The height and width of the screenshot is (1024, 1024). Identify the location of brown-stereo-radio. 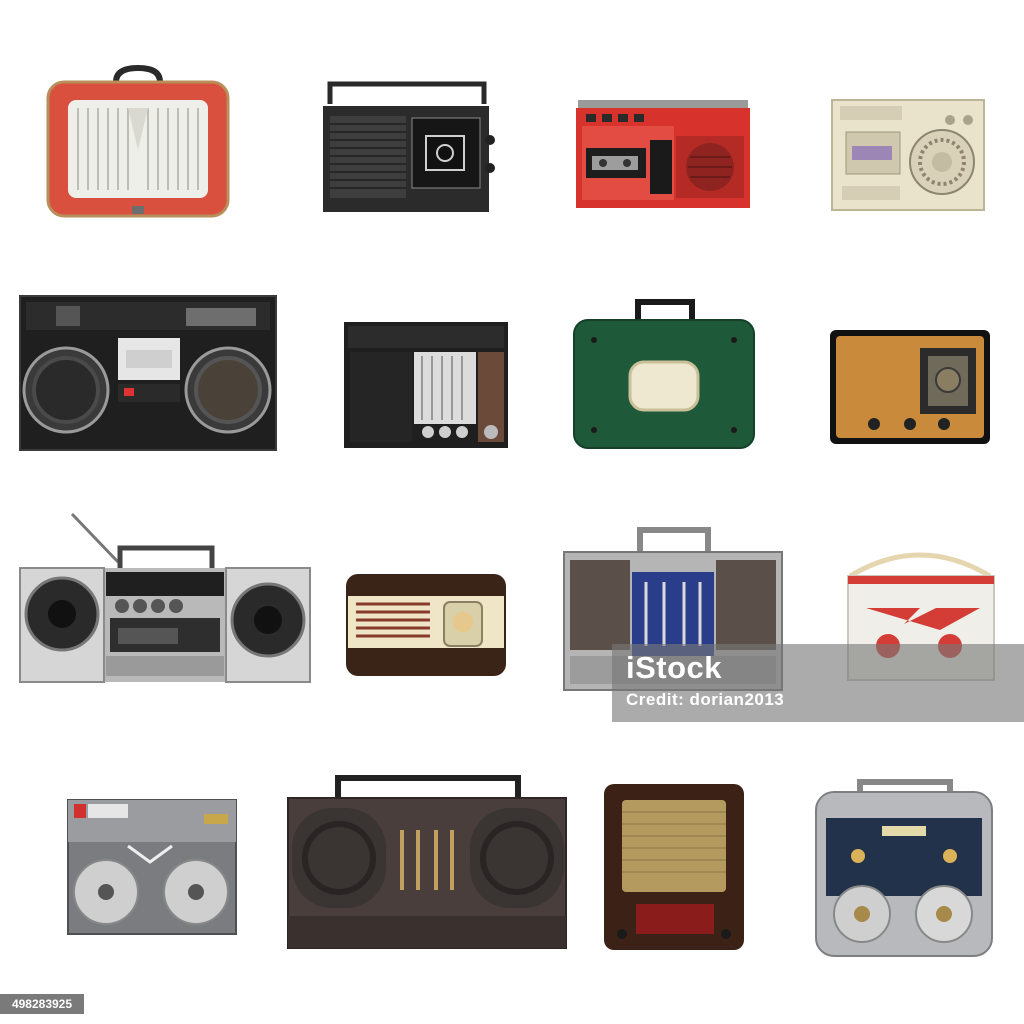
(427, 862).